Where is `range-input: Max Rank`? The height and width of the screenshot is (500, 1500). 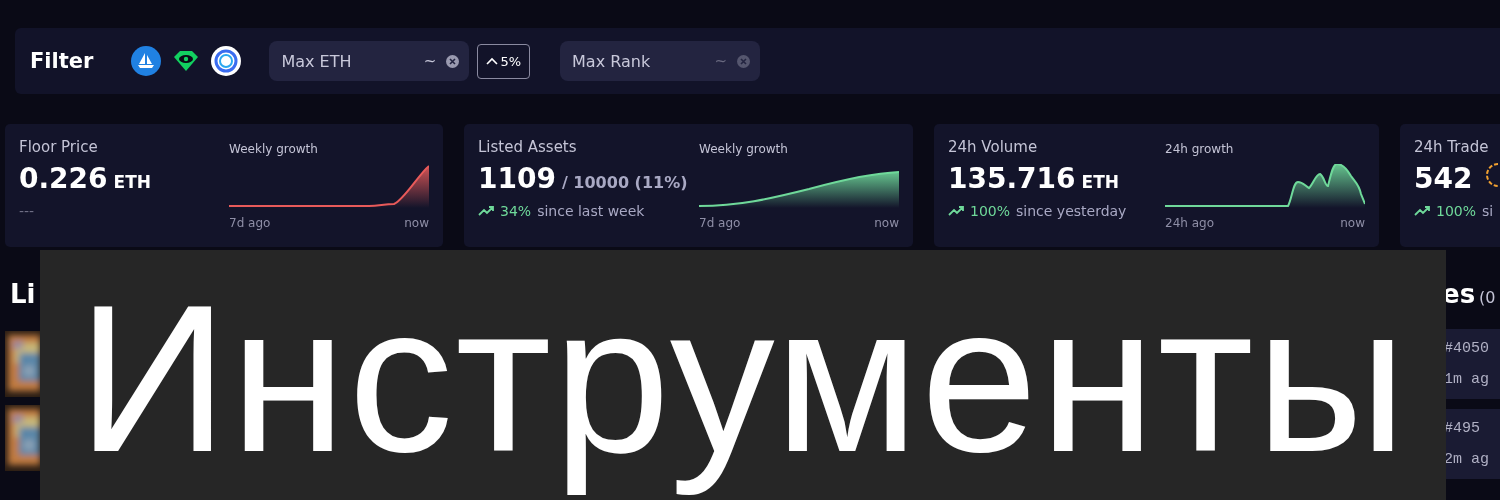
range-input: Max Rank is located at coordinates (637, 61).